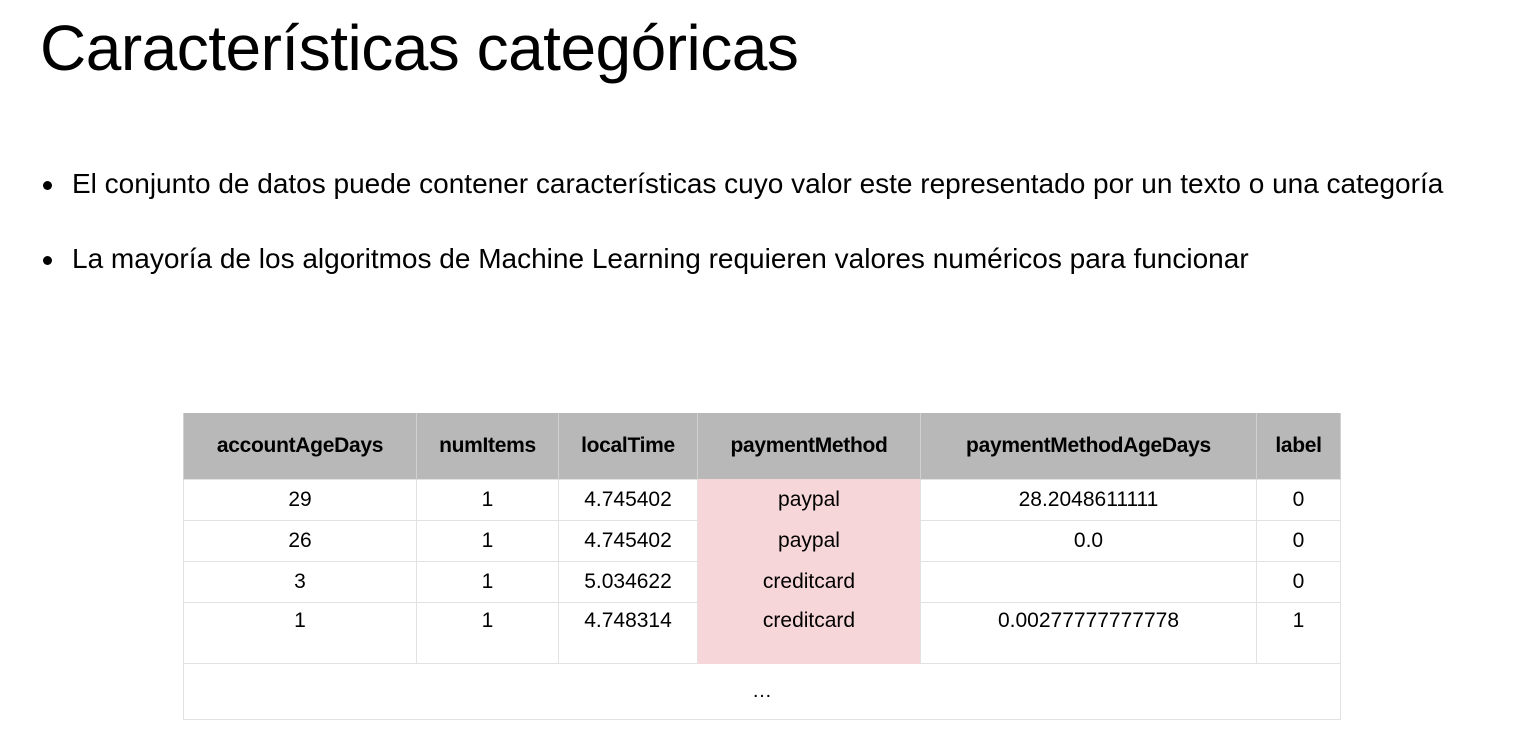 This screenshot has width=1533, height=745. I want to click on table-row: 26 1 4.745402 paypal 0.0 0, so click(762, 541).